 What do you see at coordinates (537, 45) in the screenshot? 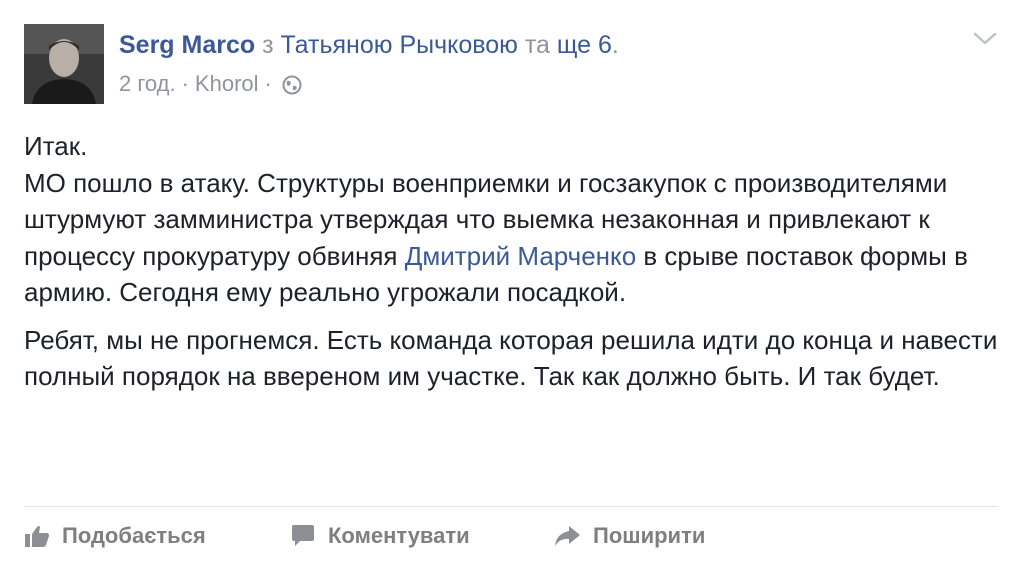
I see `and-word: та` at bounding box center [537, 45].